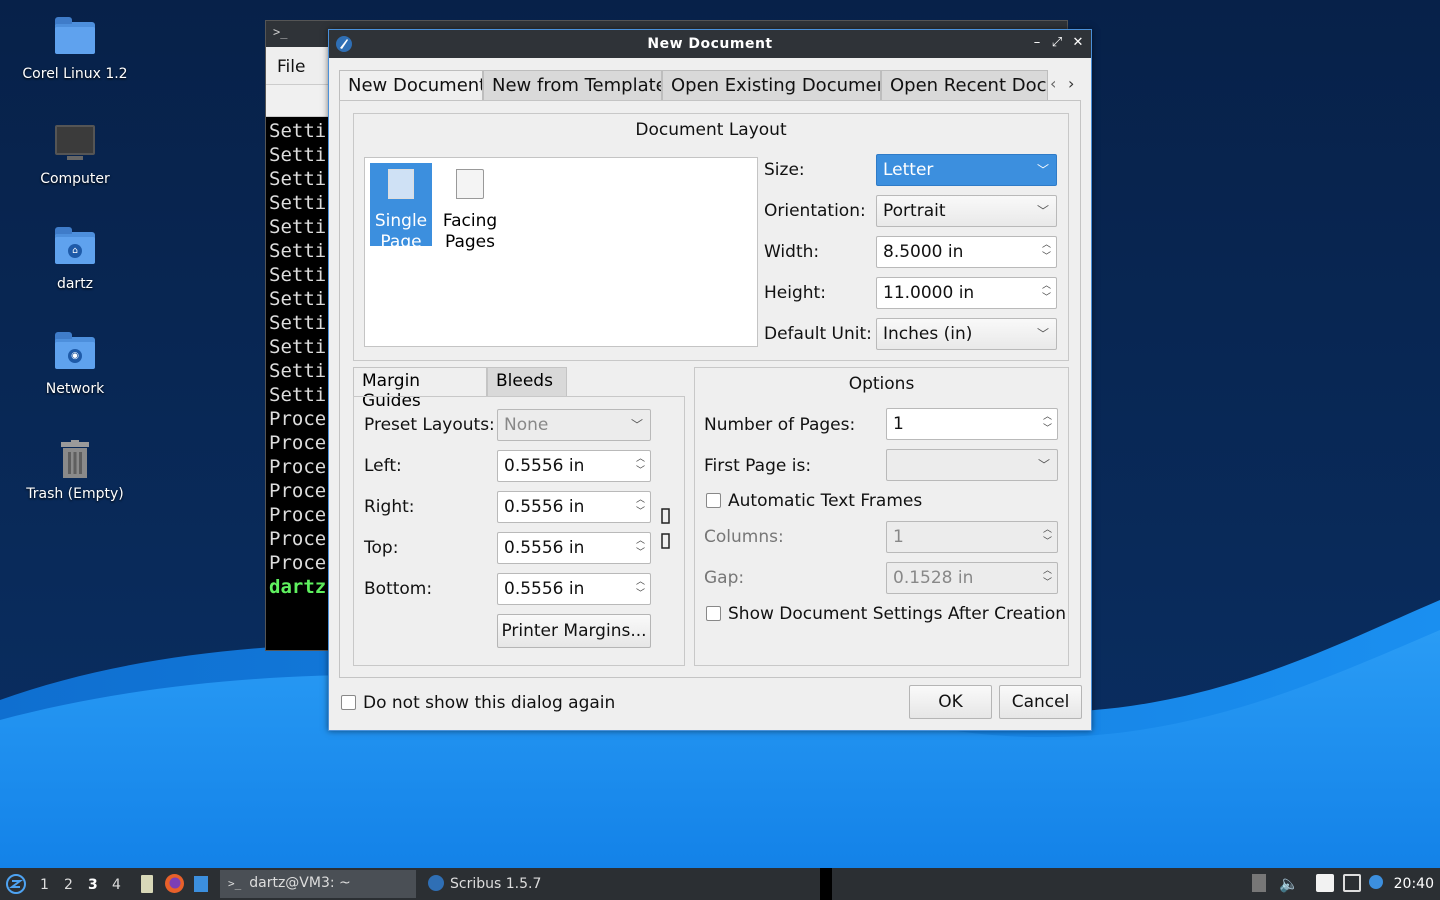 This screenshot has height=900, width=1440. What do you see at coordinates (381, 548) in the screenshot?
I see `top-margin-label: Top:` at bounding box center [381, 548].